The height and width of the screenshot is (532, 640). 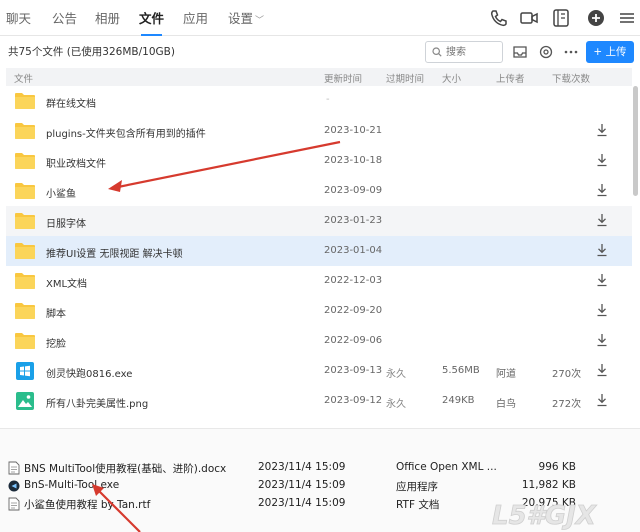 I want to click on updated-date: 2023-01-04, so click(x=353, y=250).